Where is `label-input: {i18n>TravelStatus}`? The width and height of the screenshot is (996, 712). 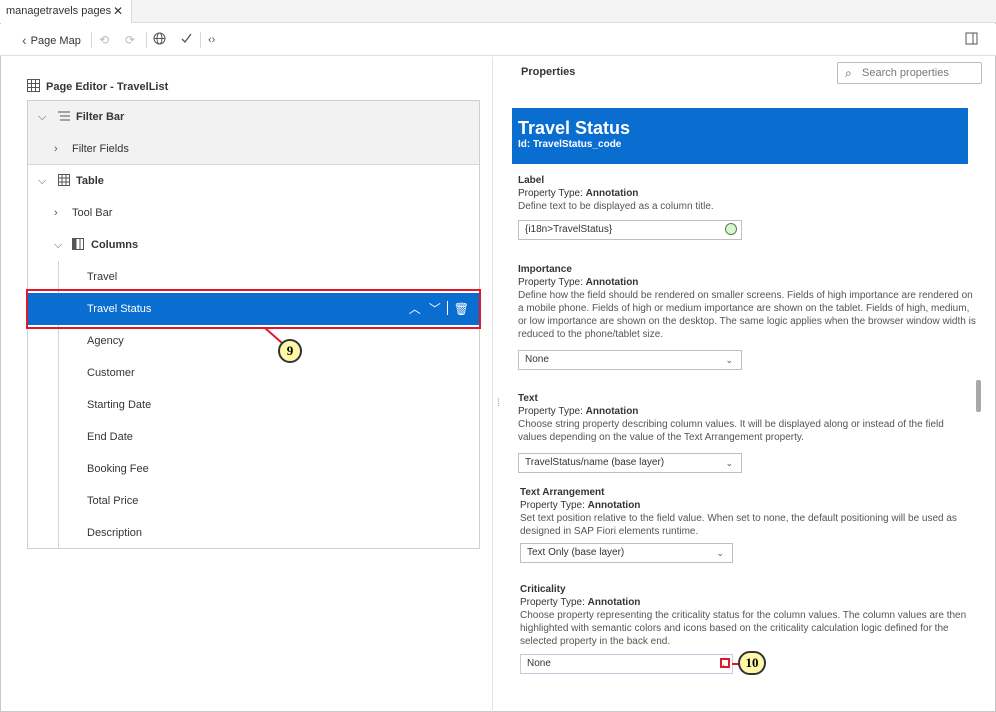
label-input: {i18n>TravelStatus} is located at coordinates (630, 230).